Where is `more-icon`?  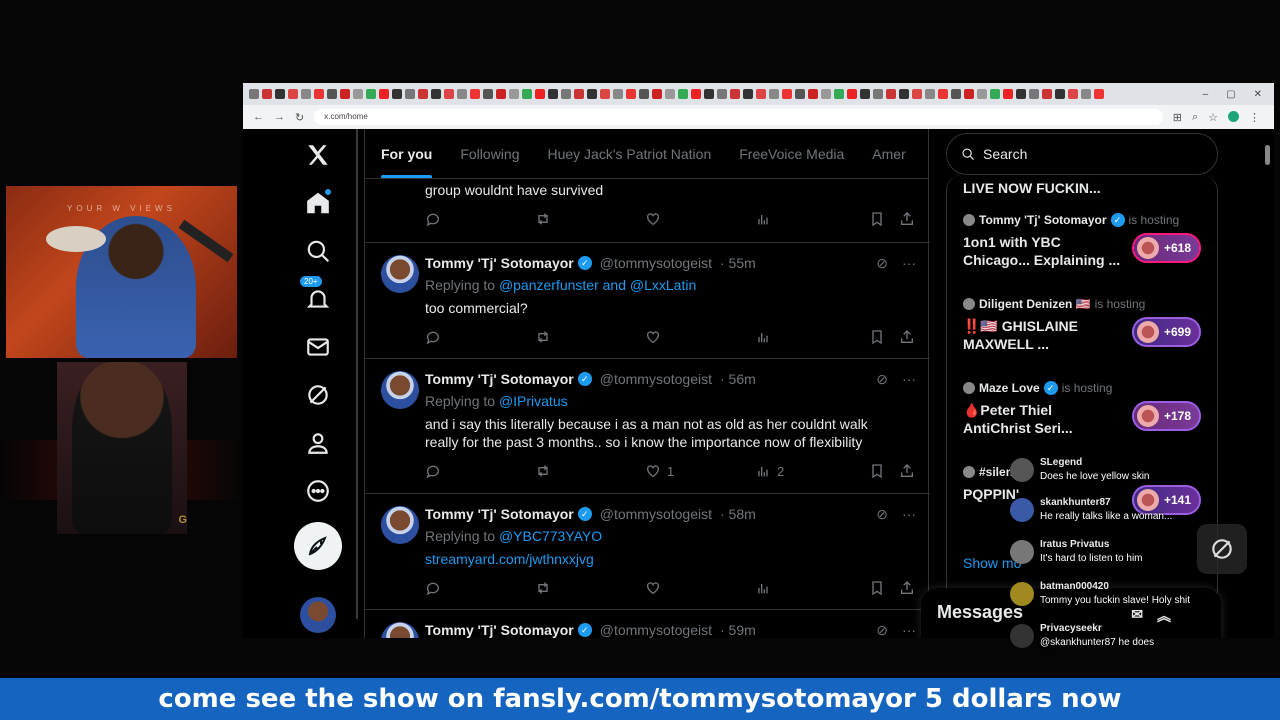 more-icon is located at coordinates (318, 491).